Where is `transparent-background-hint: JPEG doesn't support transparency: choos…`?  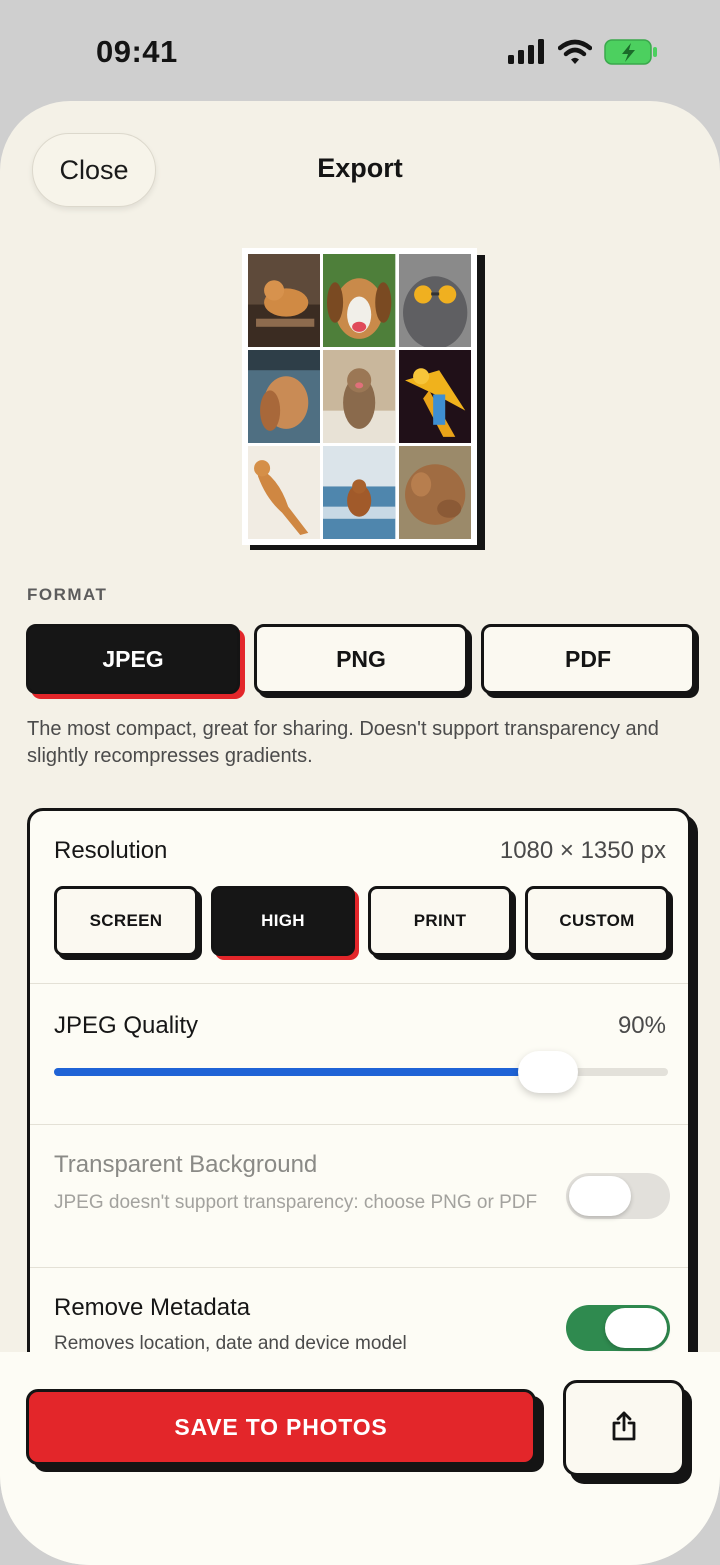 transparent-background-hint: JPEG doesn't support transparency: choos… is located at coordinates (296, 1202).